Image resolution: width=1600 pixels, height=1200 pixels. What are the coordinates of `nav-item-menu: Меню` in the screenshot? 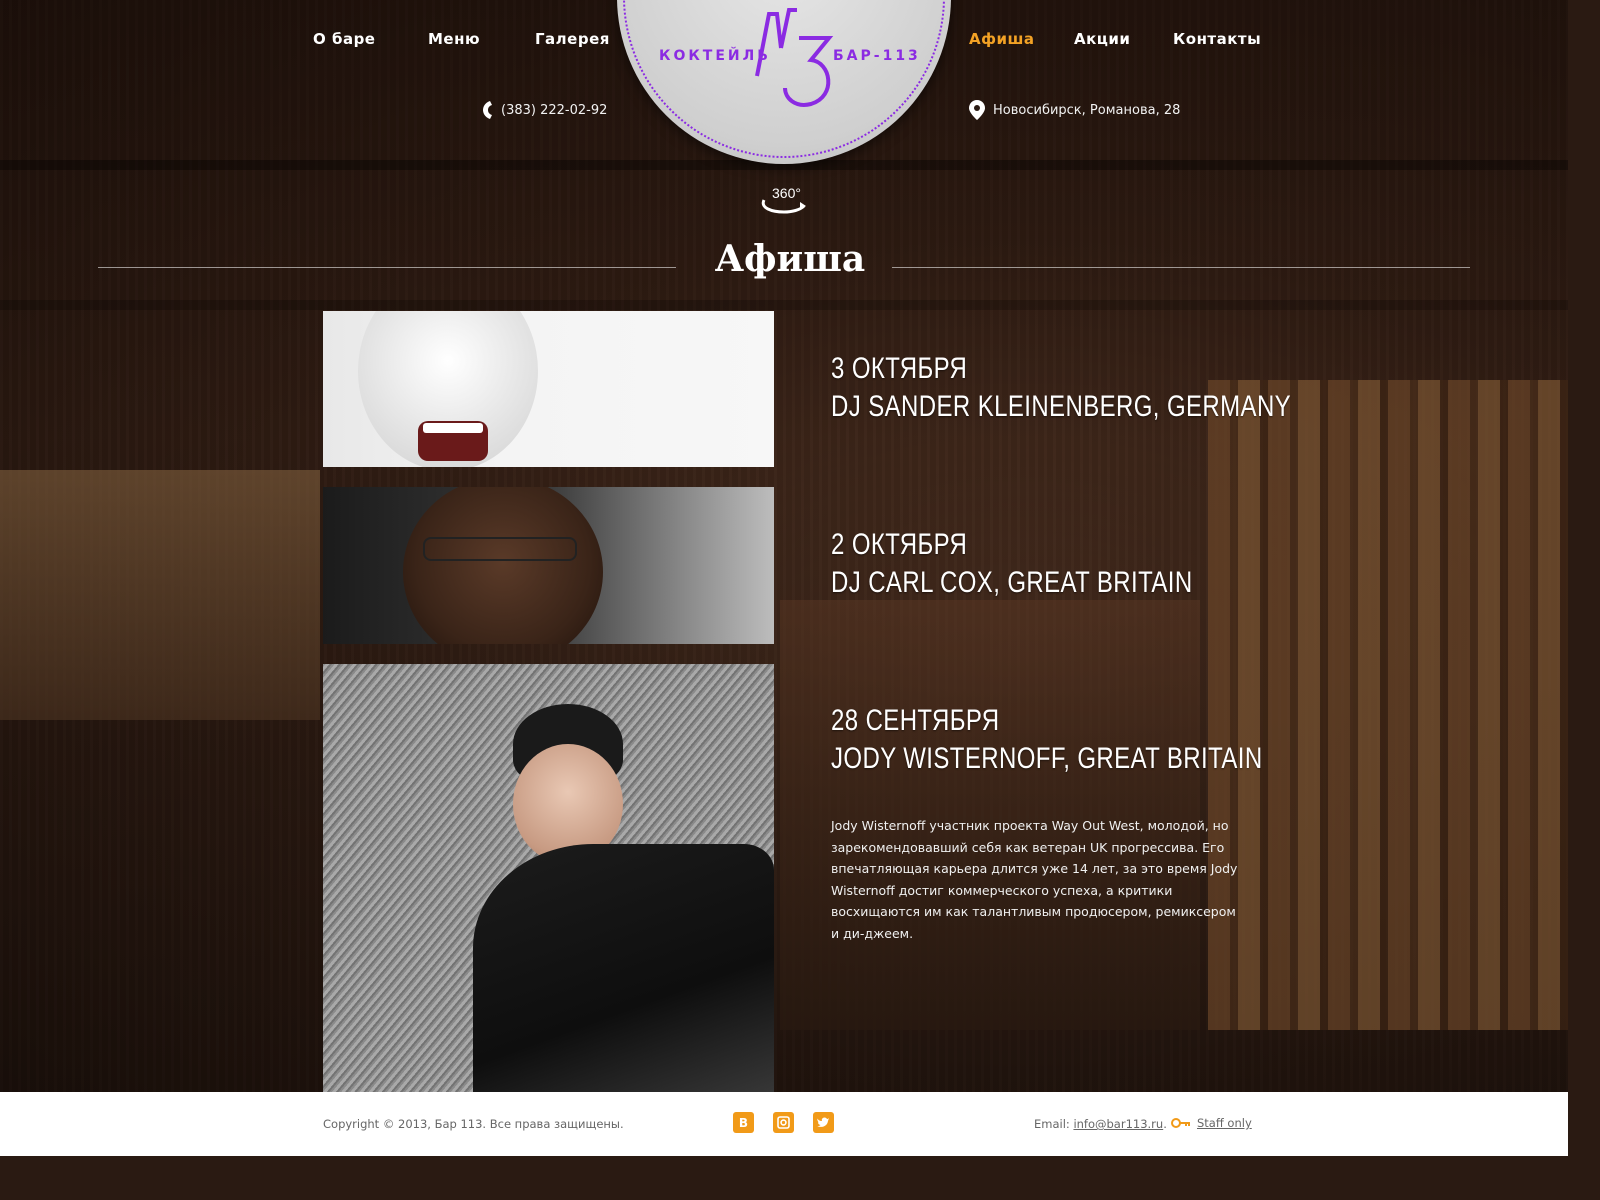 It's located at (454, 39).